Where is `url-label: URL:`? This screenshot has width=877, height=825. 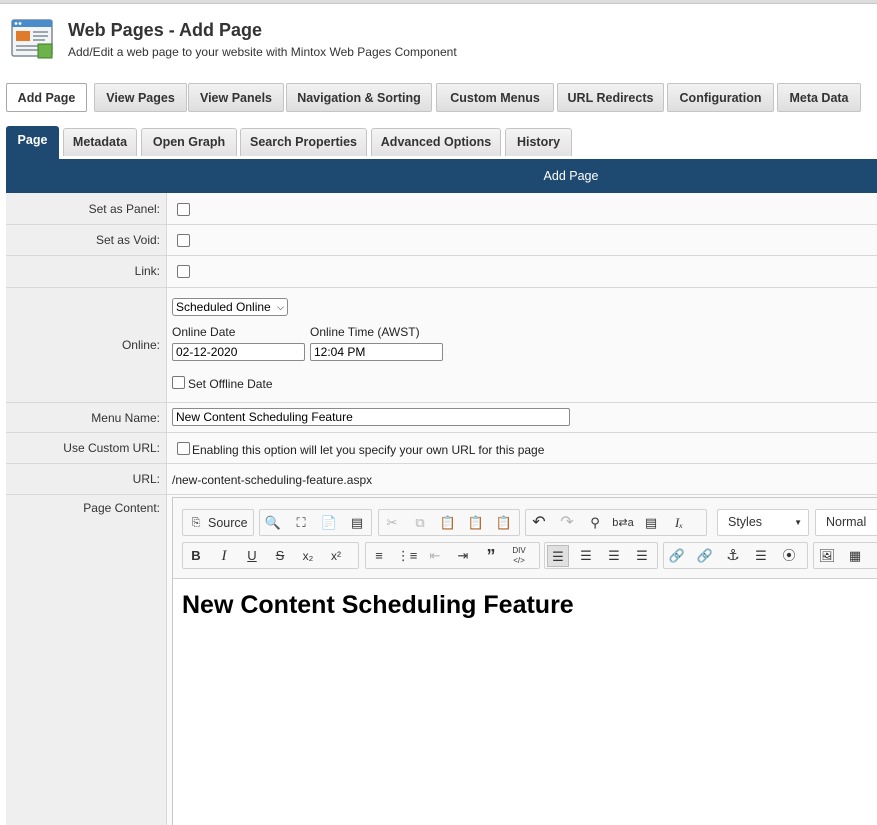
url-label: URL: is located at coordinates (86, 479).